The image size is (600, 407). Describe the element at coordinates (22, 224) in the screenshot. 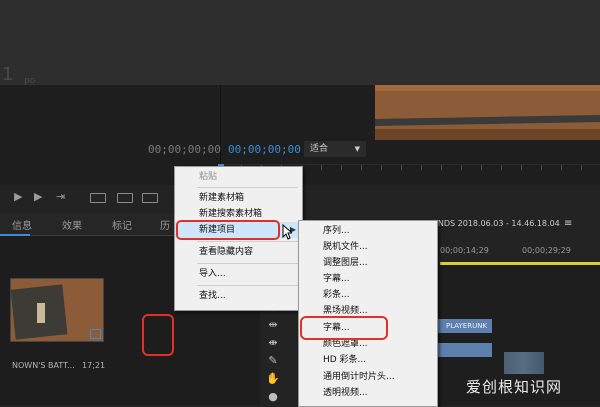

I see `tab-info: 信息` at that location.